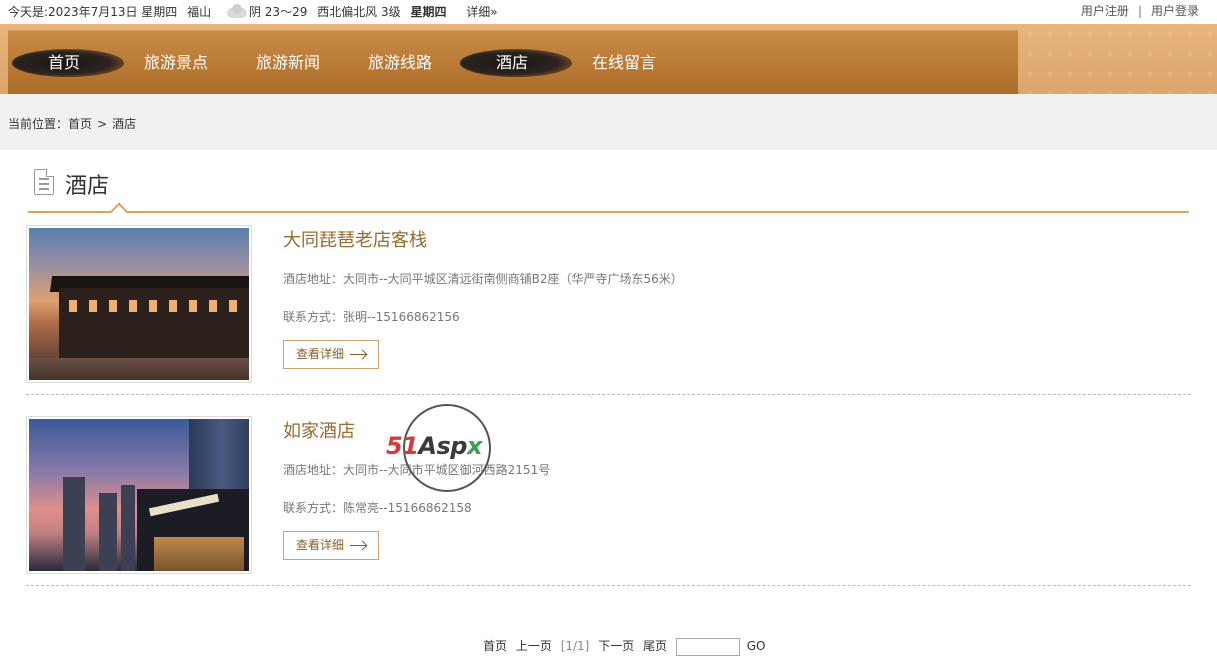 This screenshot has width=1217, height=658. I want to click on hotel-photo-traditional-inn, so click(139, 304).